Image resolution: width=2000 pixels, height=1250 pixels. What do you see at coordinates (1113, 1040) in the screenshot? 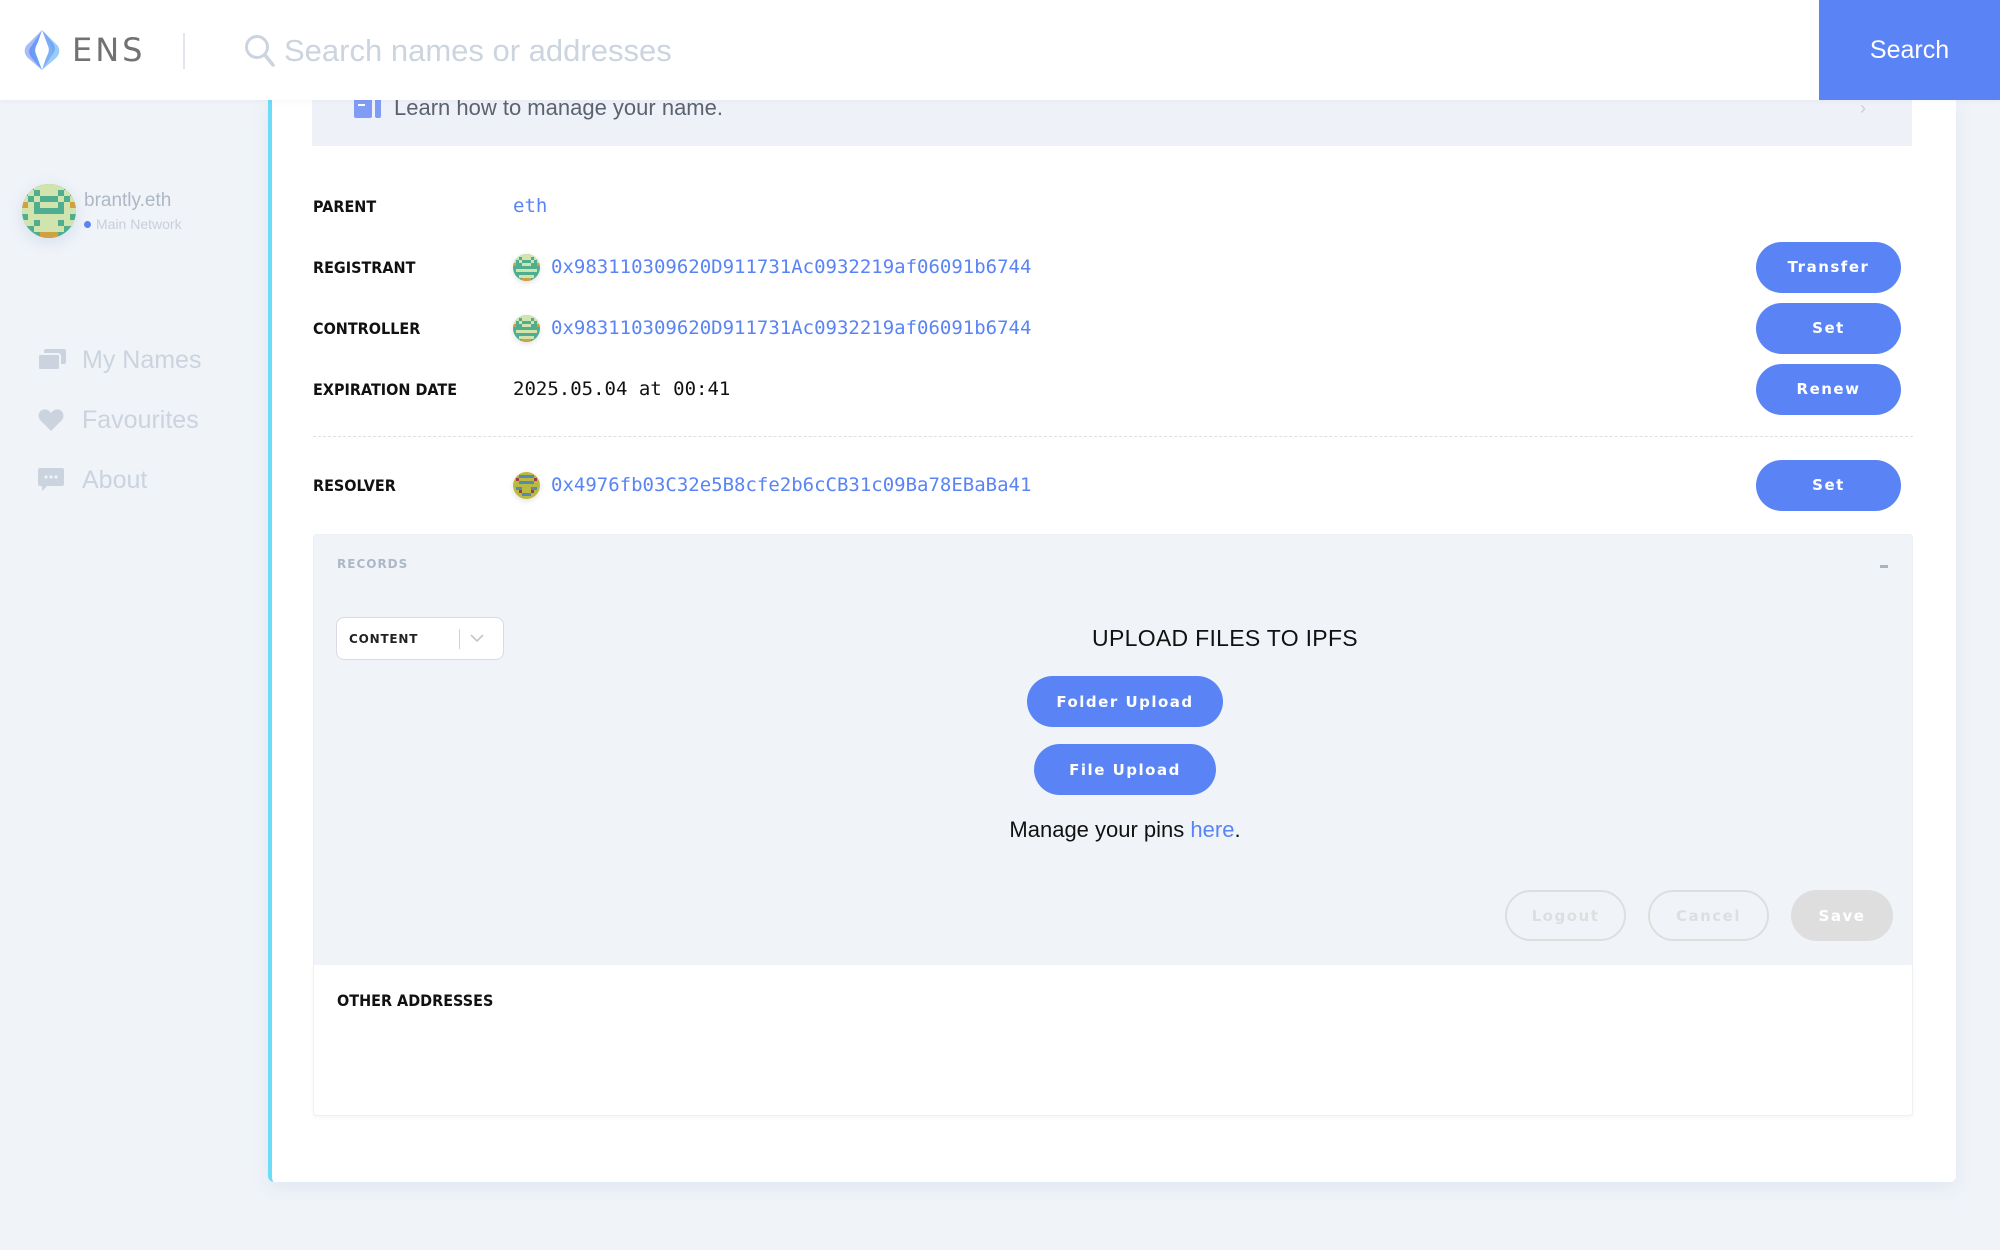
I see `other-addresses-panel: OTHER ADDRESSES` at bounding box center [1113, 1040].